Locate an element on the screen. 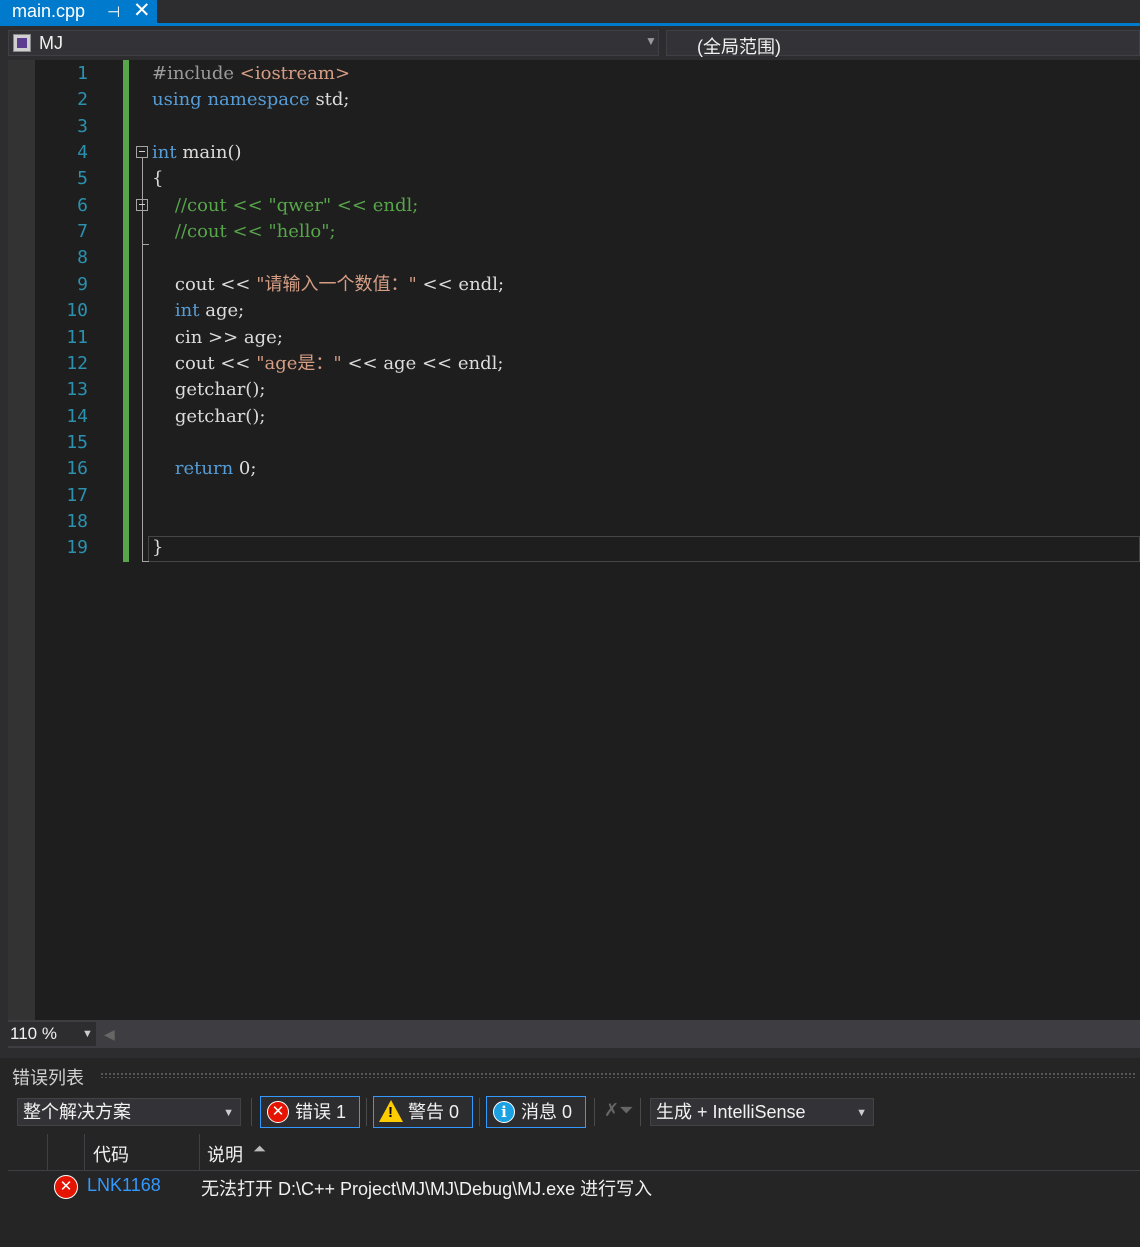 This screenshot has height=1247, width=1140. code-line: //cout << "hello"; is located at coordinates (244, 232).